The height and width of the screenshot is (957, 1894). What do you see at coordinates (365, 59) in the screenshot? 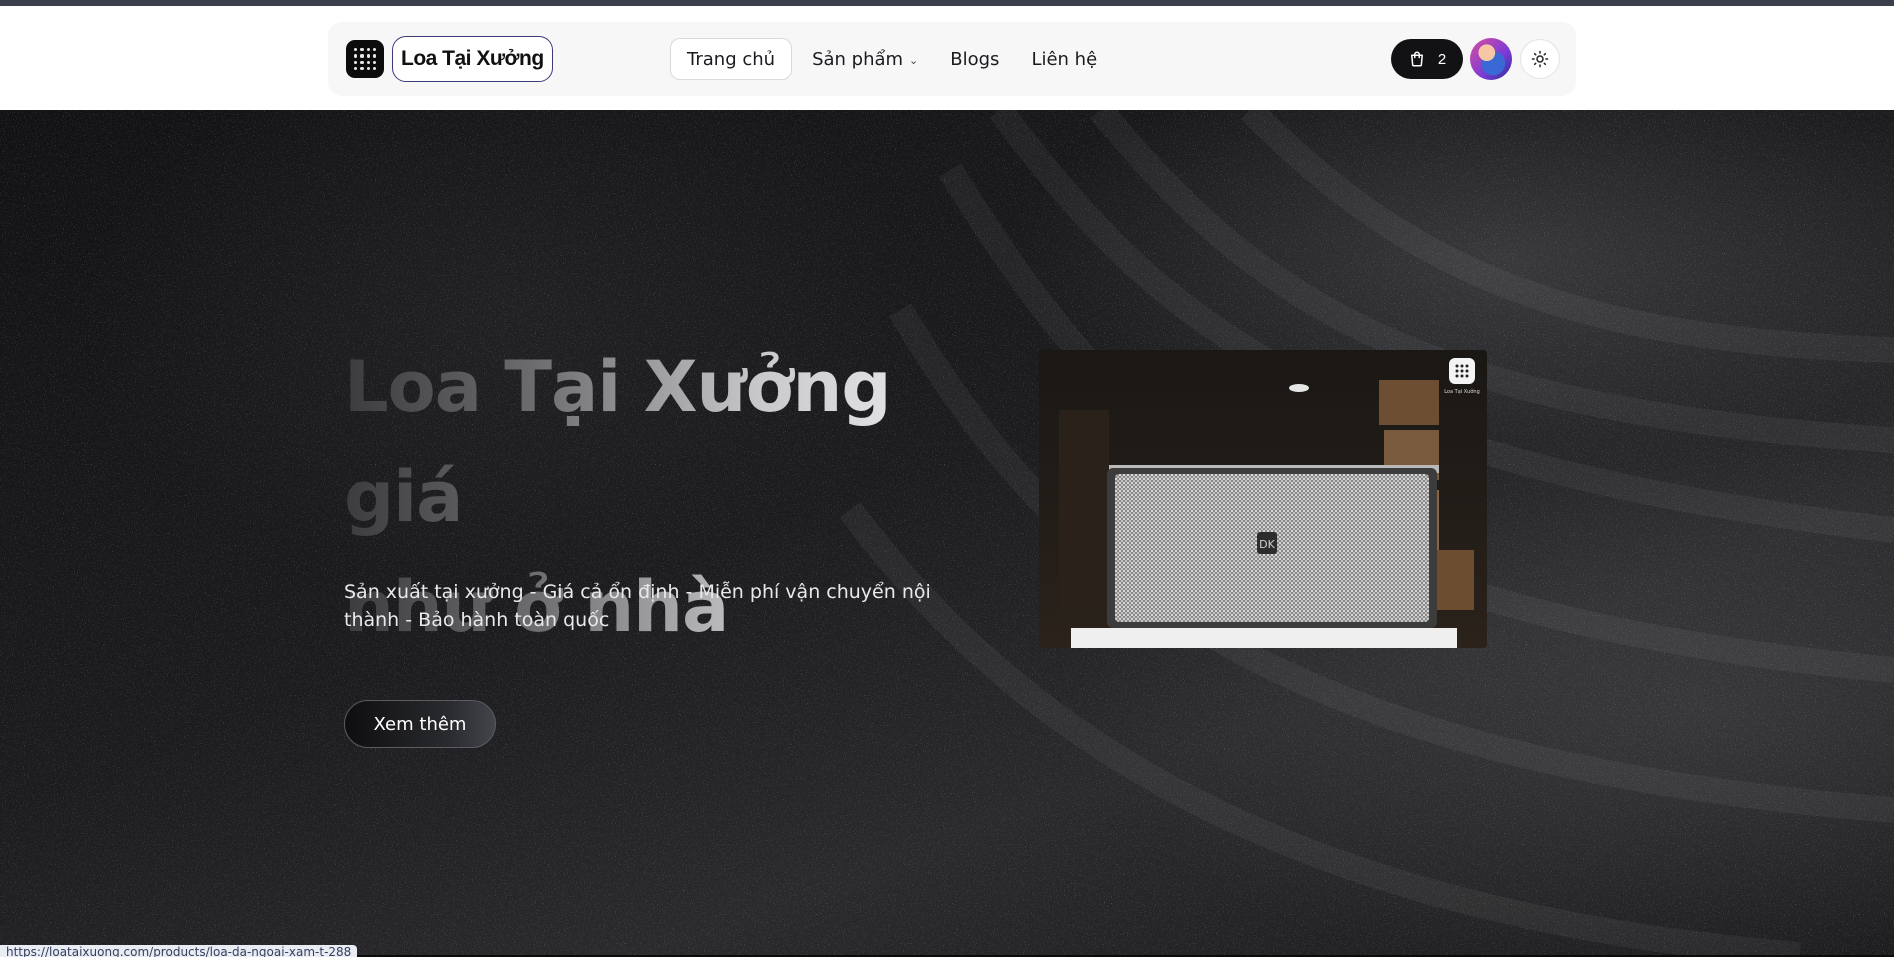
I see `logo-icon` at bounding box center [365, 59].